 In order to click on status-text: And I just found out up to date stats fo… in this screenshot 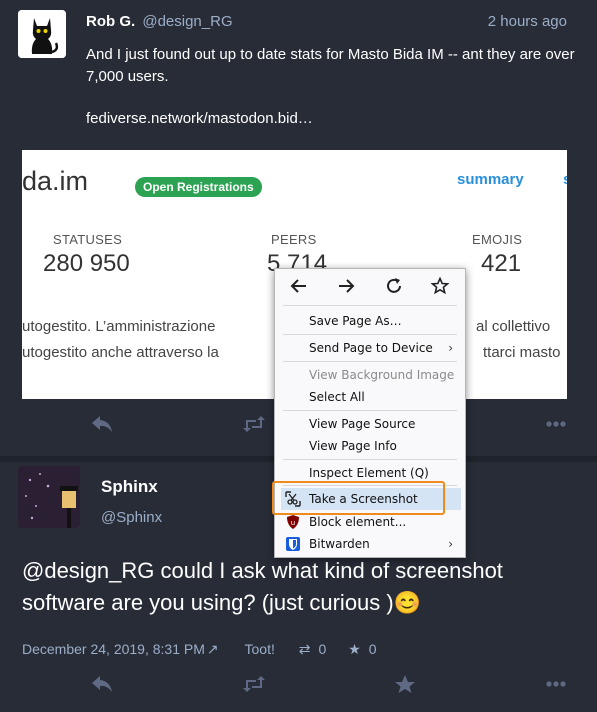, I will do `click(330, 65)`.